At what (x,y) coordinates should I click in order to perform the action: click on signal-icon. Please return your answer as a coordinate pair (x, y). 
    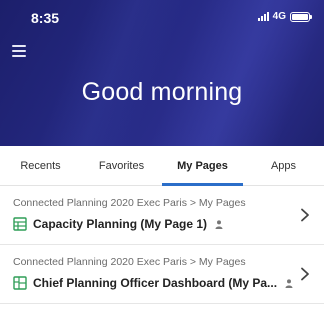
    Looking at the image, I should click on (263, 16).